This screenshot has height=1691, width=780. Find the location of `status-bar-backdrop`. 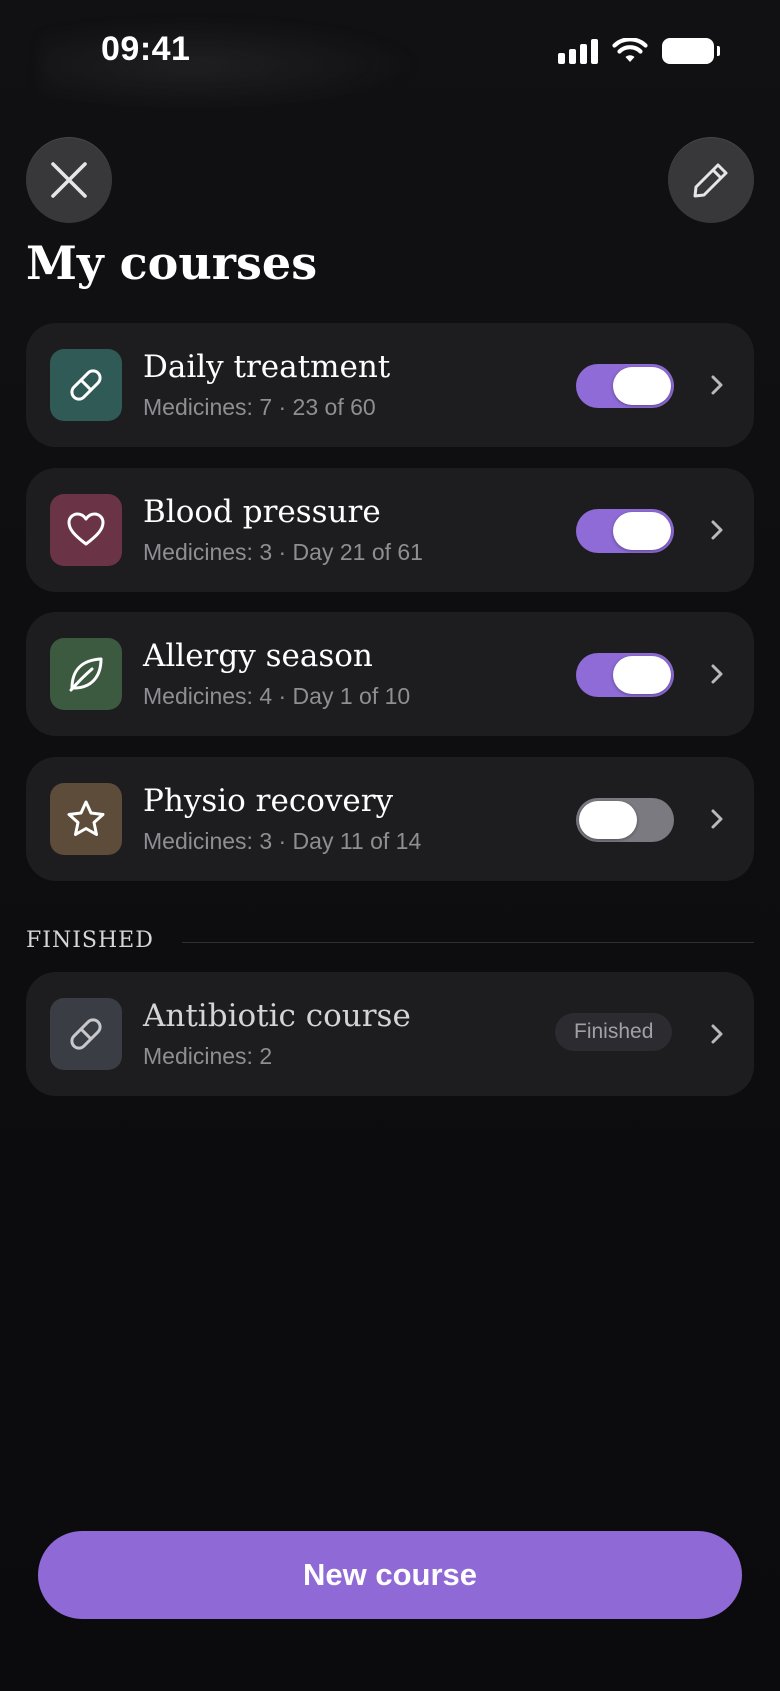

status-bar-backdrop is located at coordinates (230, 65).